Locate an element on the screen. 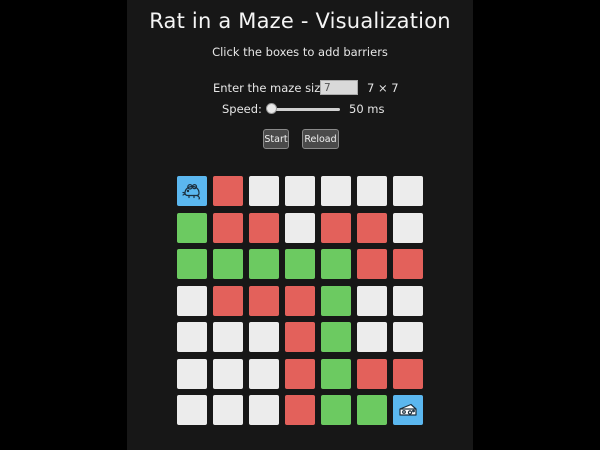  speed-row: Speed: 50 ms is located at coordinates (300, 109).